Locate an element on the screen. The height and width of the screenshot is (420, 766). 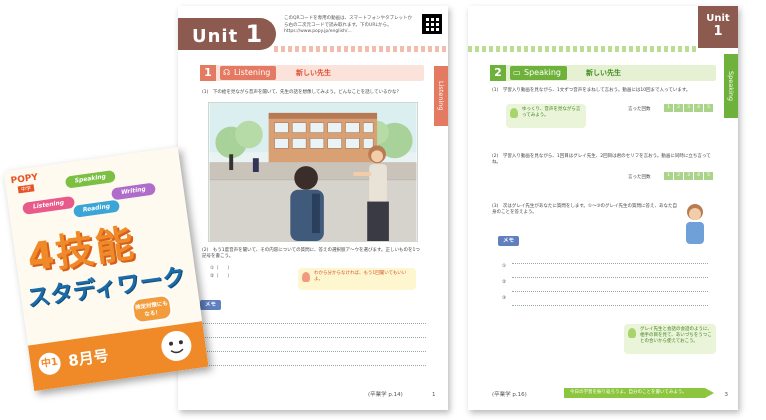
footer-reference: (卒業学 p.16) is located at coordinates (509, 395).